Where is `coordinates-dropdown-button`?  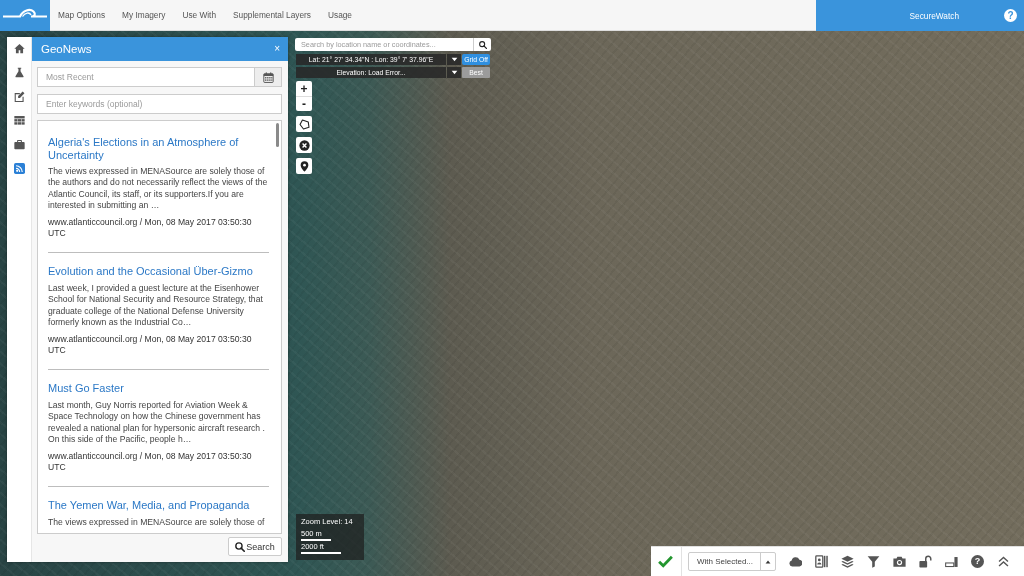 coordinates-dropdown-button is located at coordinates (454, 59).